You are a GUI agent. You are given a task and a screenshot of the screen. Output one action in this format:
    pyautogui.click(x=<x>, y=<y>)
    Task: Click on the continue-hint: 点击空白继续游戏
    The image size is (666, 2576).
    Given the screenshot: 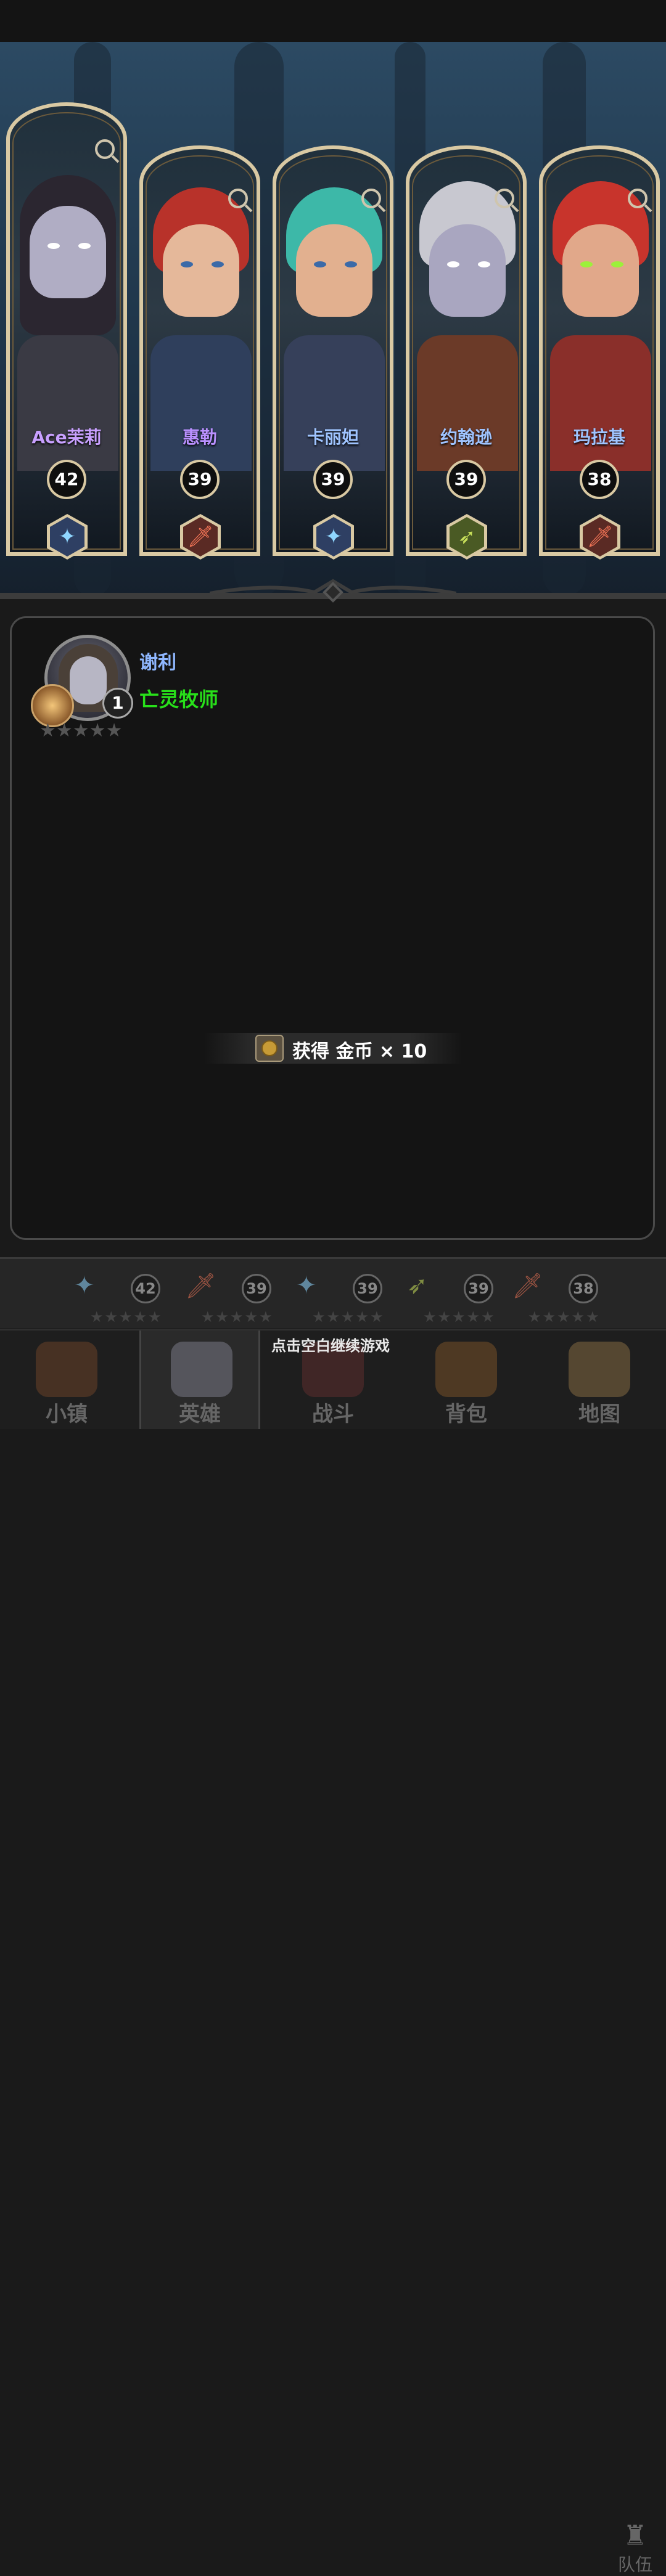 What is the action you would take?
    pyautogui.click(x=330, y=1346)
    